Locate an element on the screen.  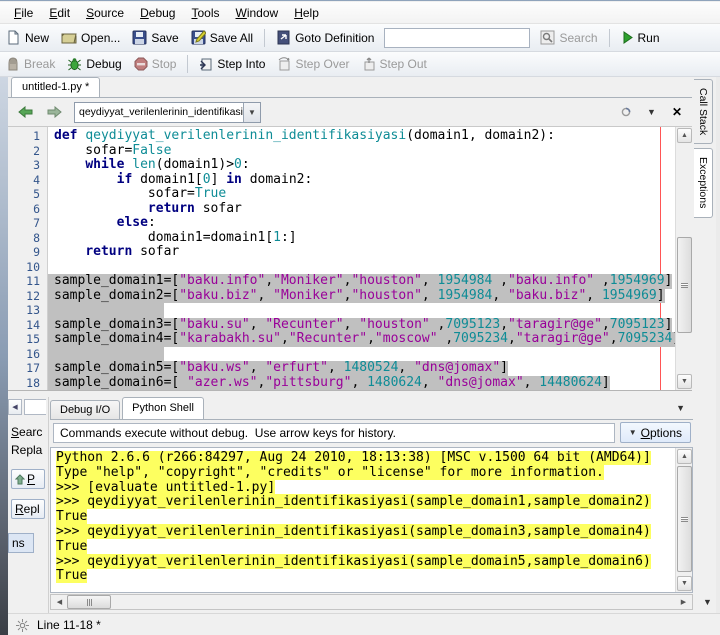
replace-button: Repl is located at coordinates (28, 509).